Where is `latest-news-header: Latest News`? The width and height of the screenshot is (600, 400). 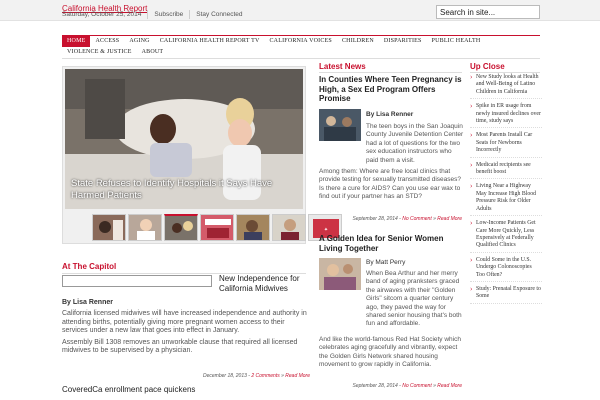
latest-news-header: Latest News is located at coordinates (390, 67).